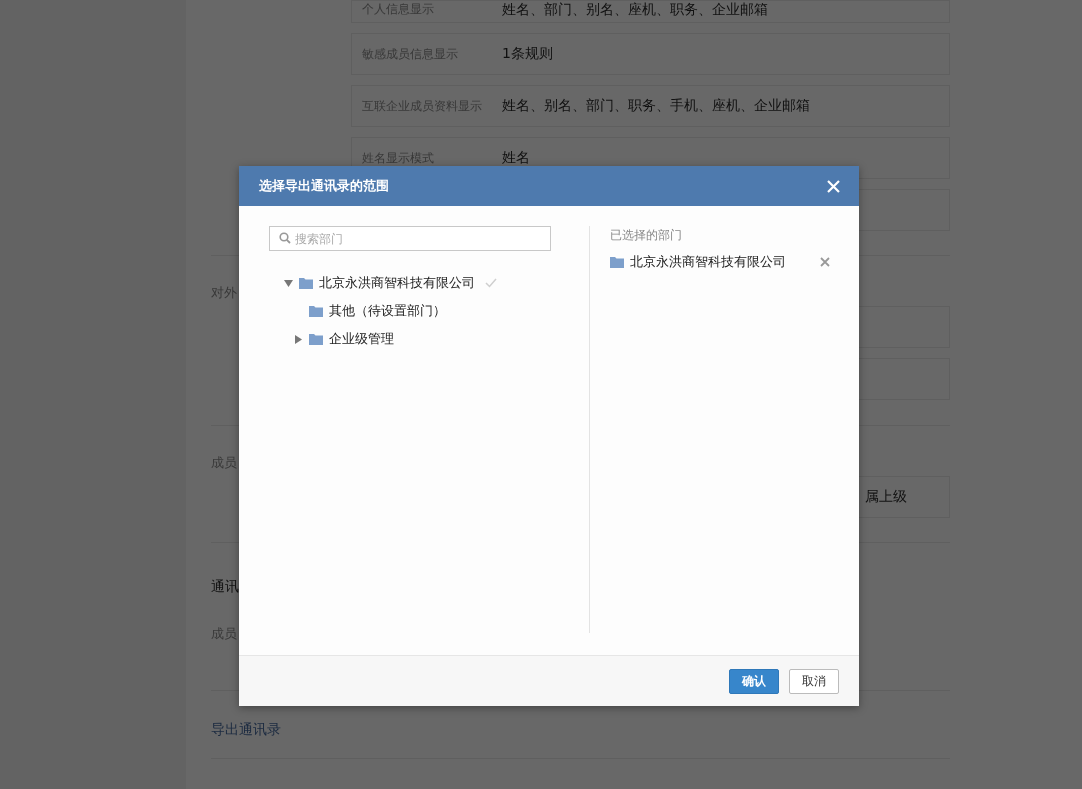 The height and width of the screenshot is (789, 1082). I want to click on section-title: 通讯, so click(225, 587).